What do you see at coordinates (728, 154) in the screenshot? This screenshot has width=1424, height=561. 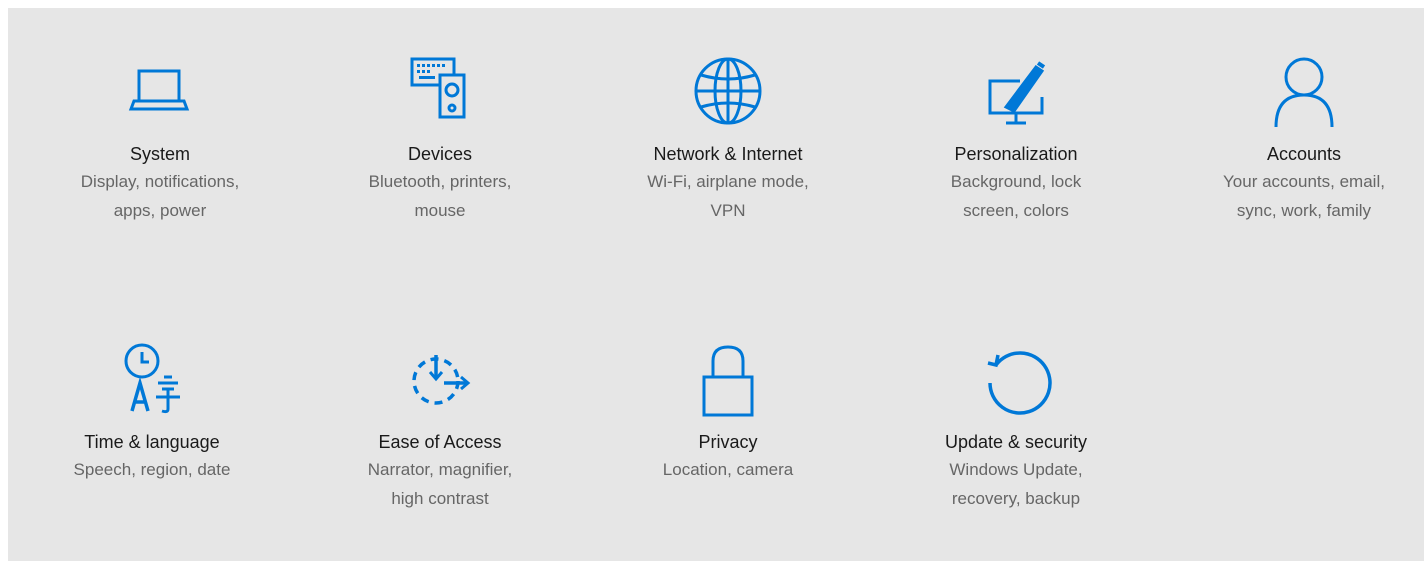 I see `tile-title: Network & Internet` at bounding box center [728, 154].